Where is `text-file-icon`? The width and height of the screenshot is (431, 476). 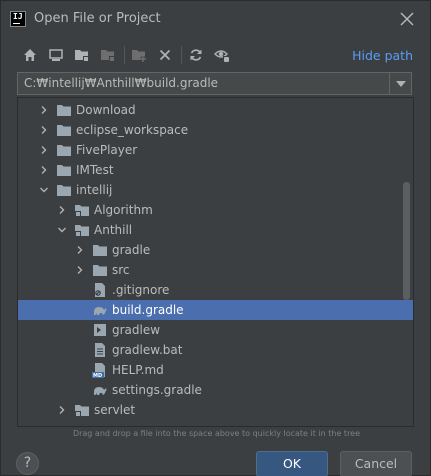
text-file-icon is located at coordinates (100, 350).